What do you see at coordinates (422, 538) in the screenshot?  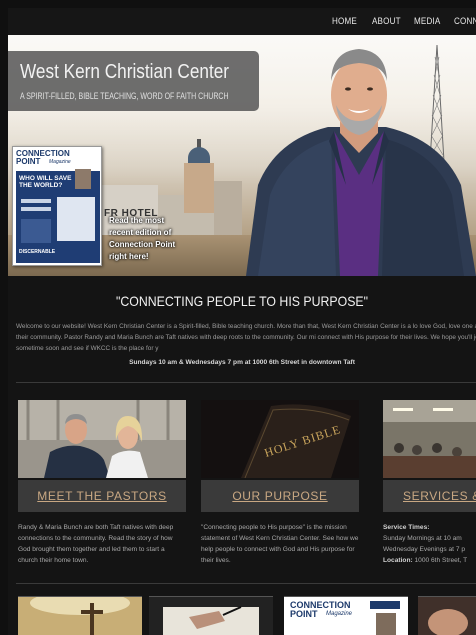 I see `sunday-time: Sunday Mornings at 10 am` at bounding box center [422, 538].